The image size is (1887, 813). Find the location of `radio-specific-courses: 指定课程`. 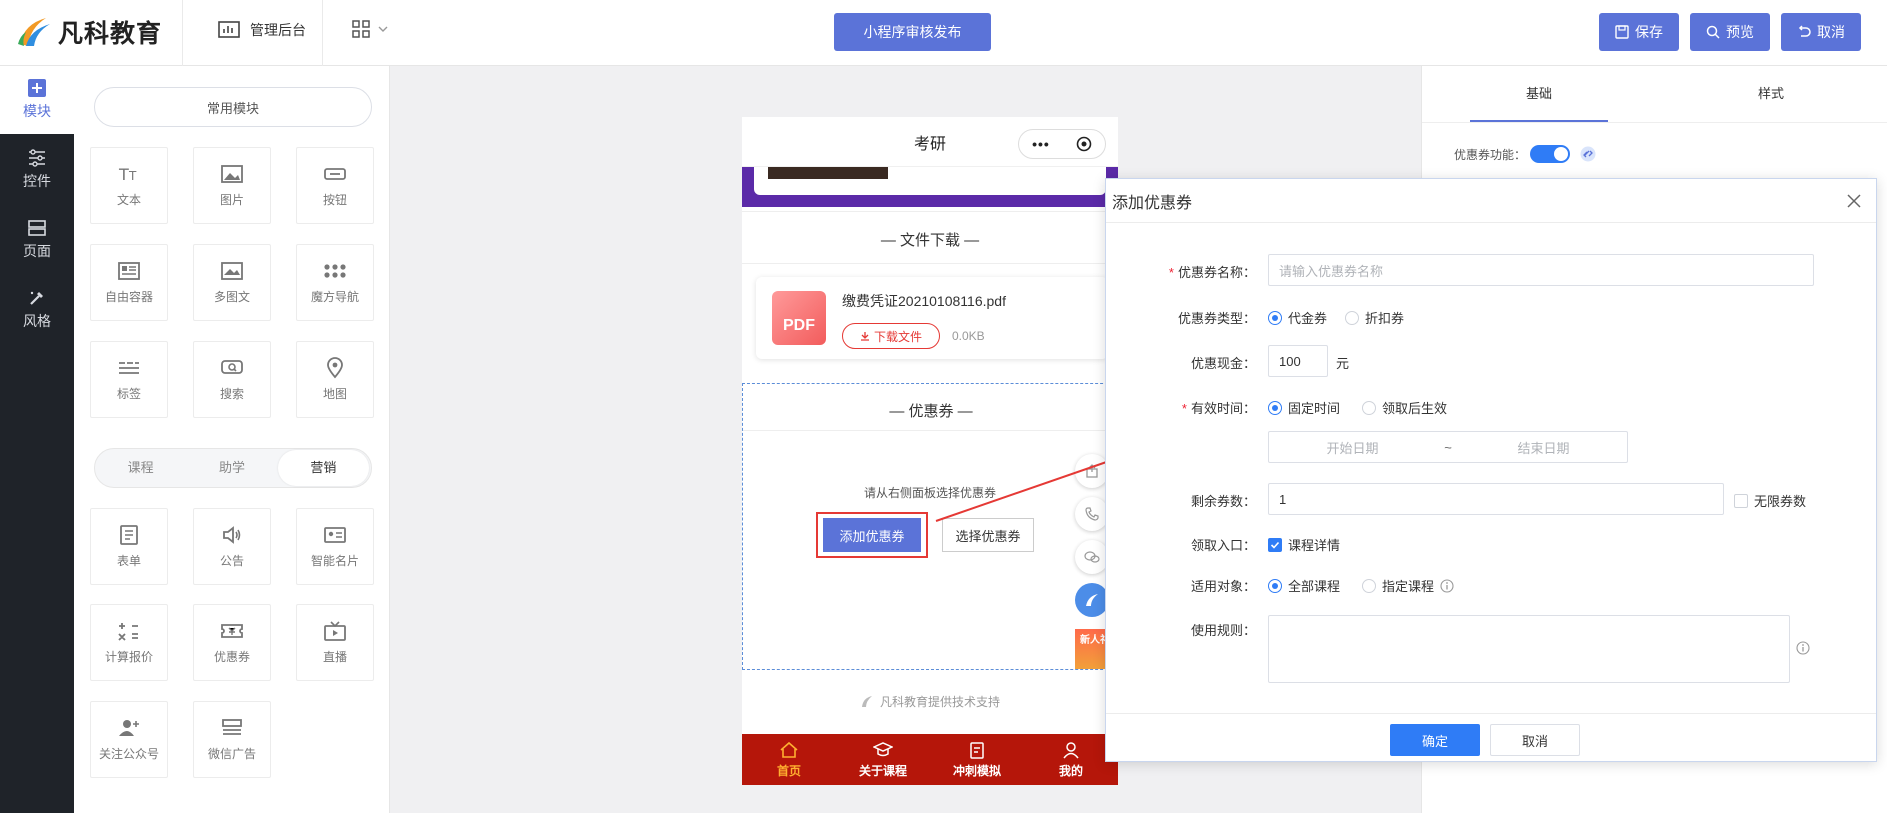

radio-specific-courses: 指定课程 is located at coordinates (1408, 585).